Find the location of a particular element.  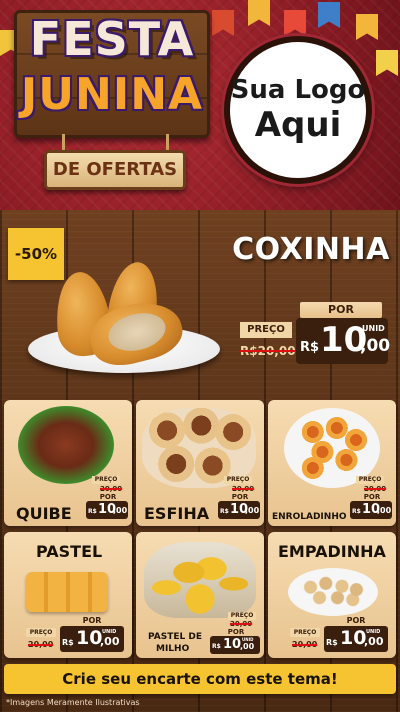

cta-banner: Crie seu encarte com este tema! is located at coordinates (200, 679).